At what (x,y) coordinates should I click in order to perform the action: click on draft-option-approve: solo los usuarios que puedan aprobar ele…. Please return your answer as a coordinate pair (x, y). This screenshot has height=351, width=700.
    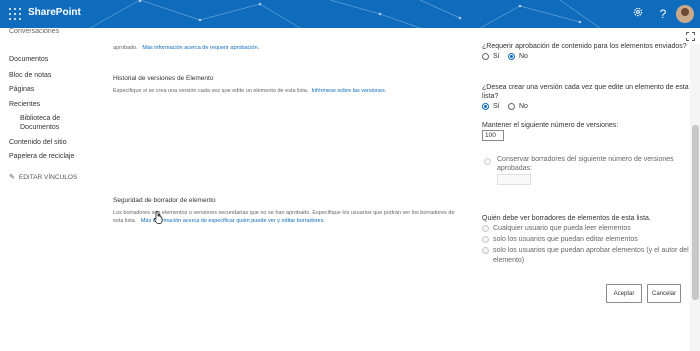
    Looking at the image, I should click on (585, 250).